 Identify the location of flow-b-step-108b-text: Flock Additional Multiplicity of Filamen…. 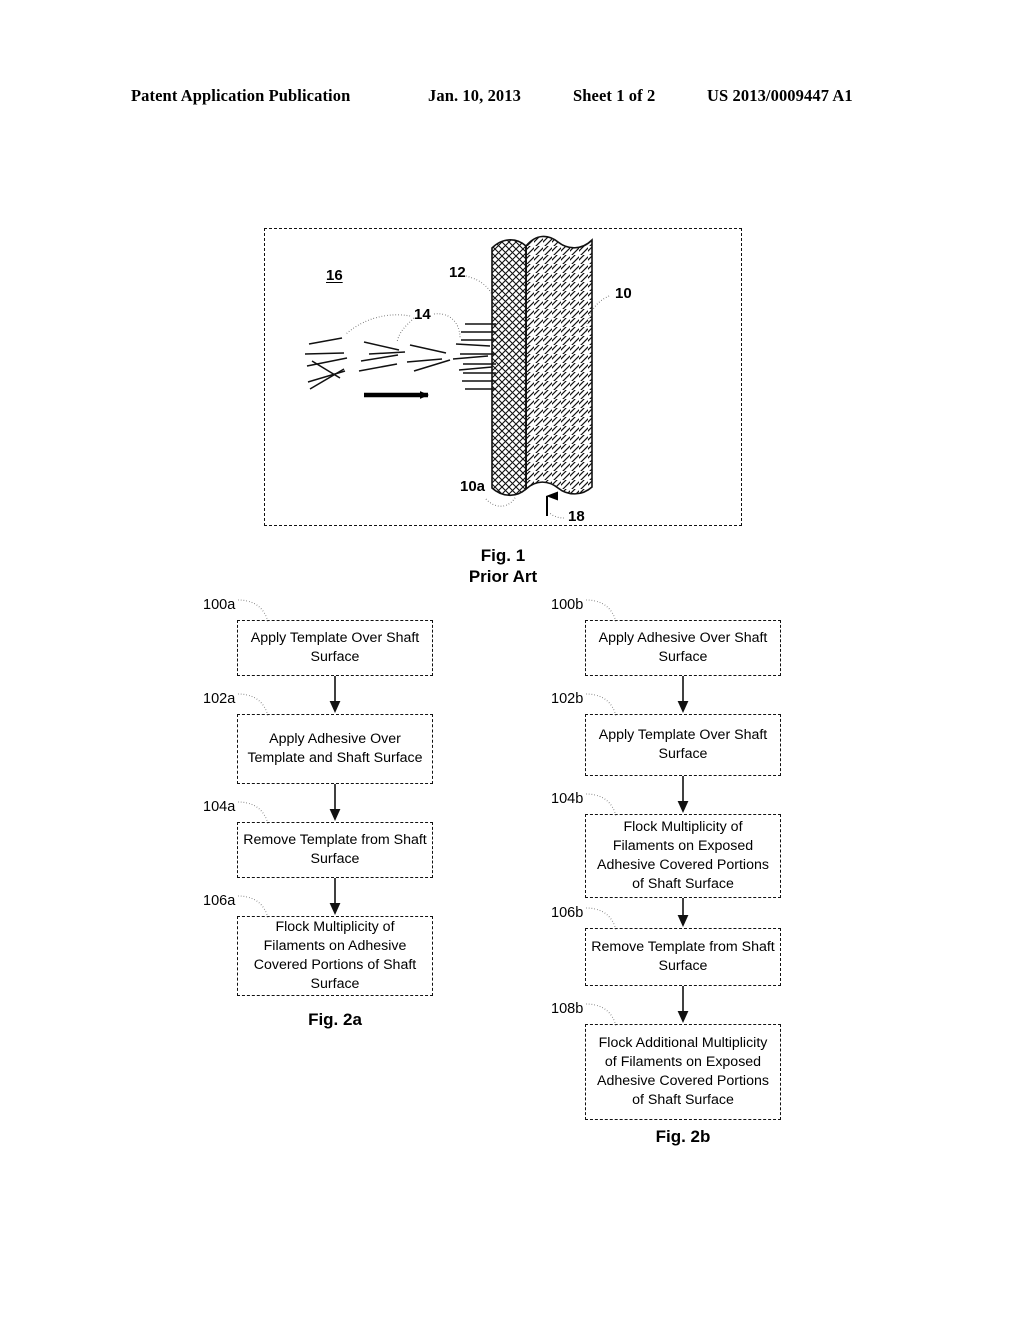
(683, 1071).